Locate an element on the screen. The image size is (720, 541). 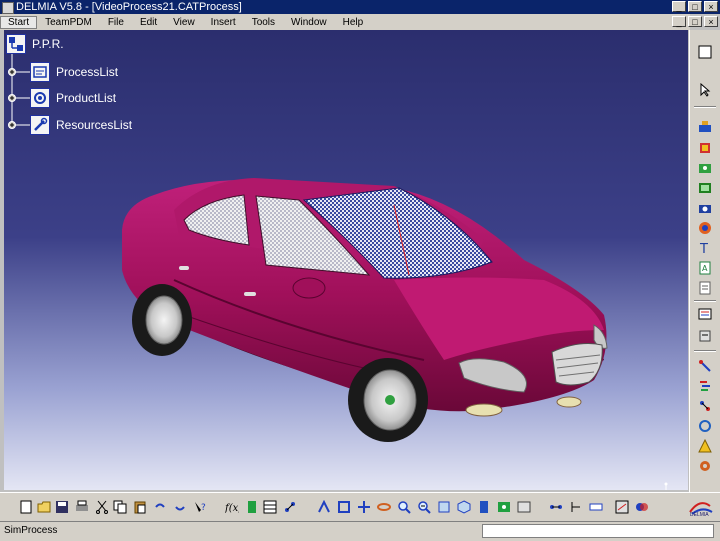
copy-icon is located at coordinates (120, 507).